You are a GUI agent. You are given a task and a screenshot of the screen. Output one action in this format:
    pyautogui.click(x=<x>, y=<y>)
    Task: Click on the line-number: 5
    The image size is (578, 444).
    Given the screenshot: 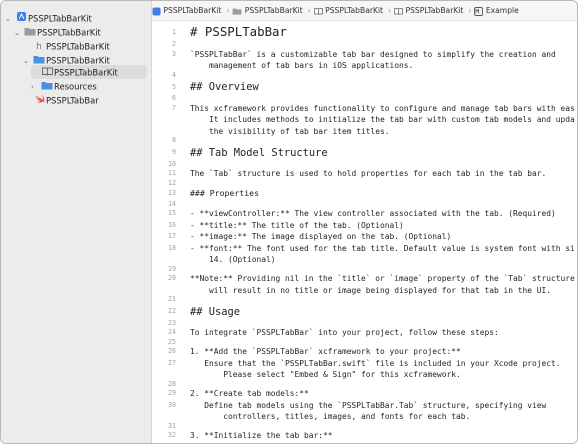 What is the action you would take?
    pyautogui.click(x=174, y=86)
    